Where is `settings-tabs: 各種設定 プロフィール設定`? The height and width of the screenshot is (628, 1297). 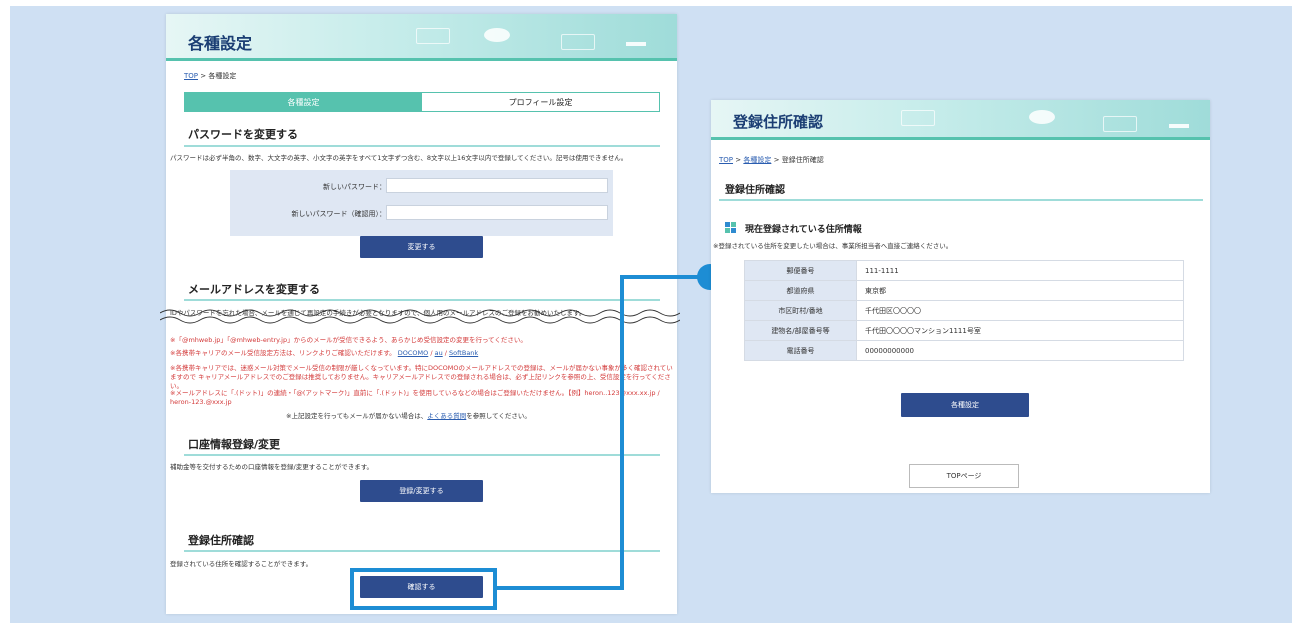
settings-tabs: 各種設定 プロフィール設定 is located at coordinates (422, 102).